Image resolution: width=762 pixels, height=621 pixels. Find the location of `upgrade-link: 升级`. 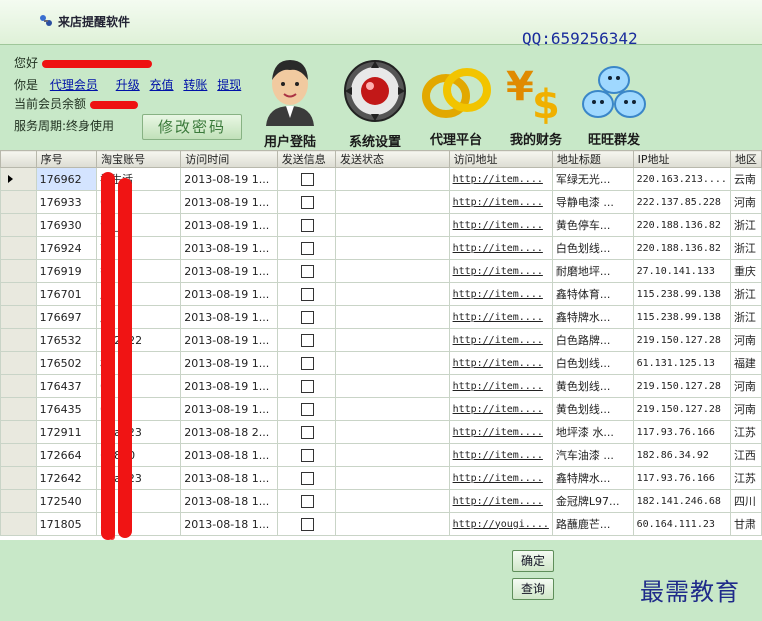

upgrade-link: 升级 is located at coordinates (128, 85).